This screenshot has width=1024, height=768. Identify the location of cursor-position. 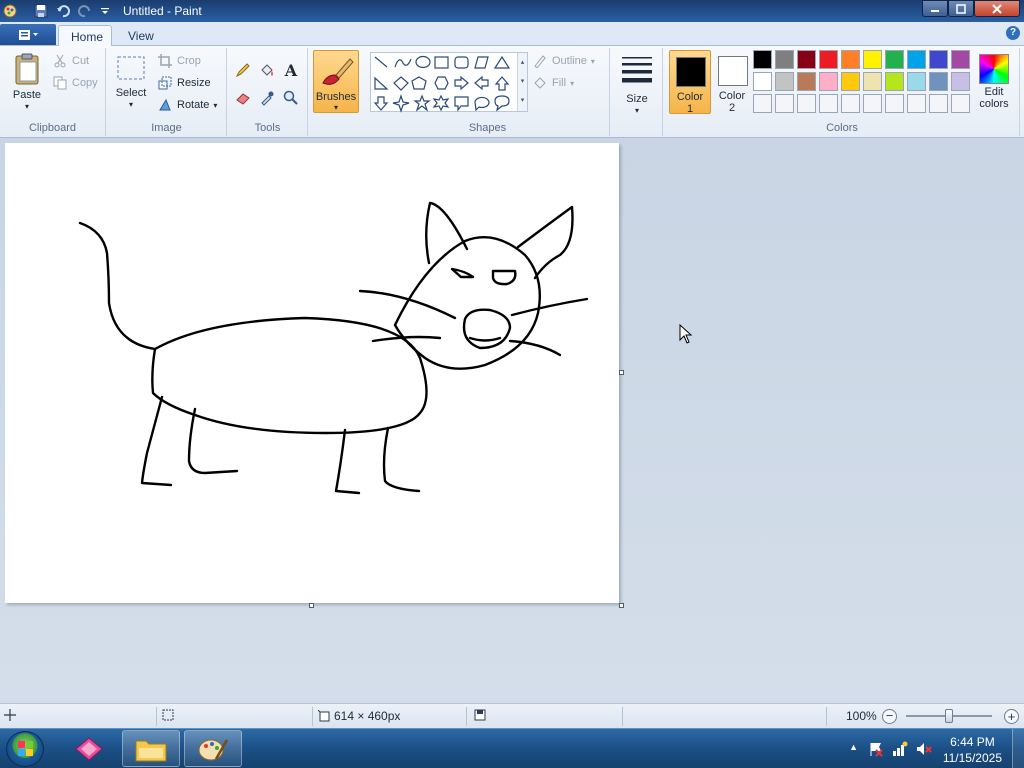
(10, 715).